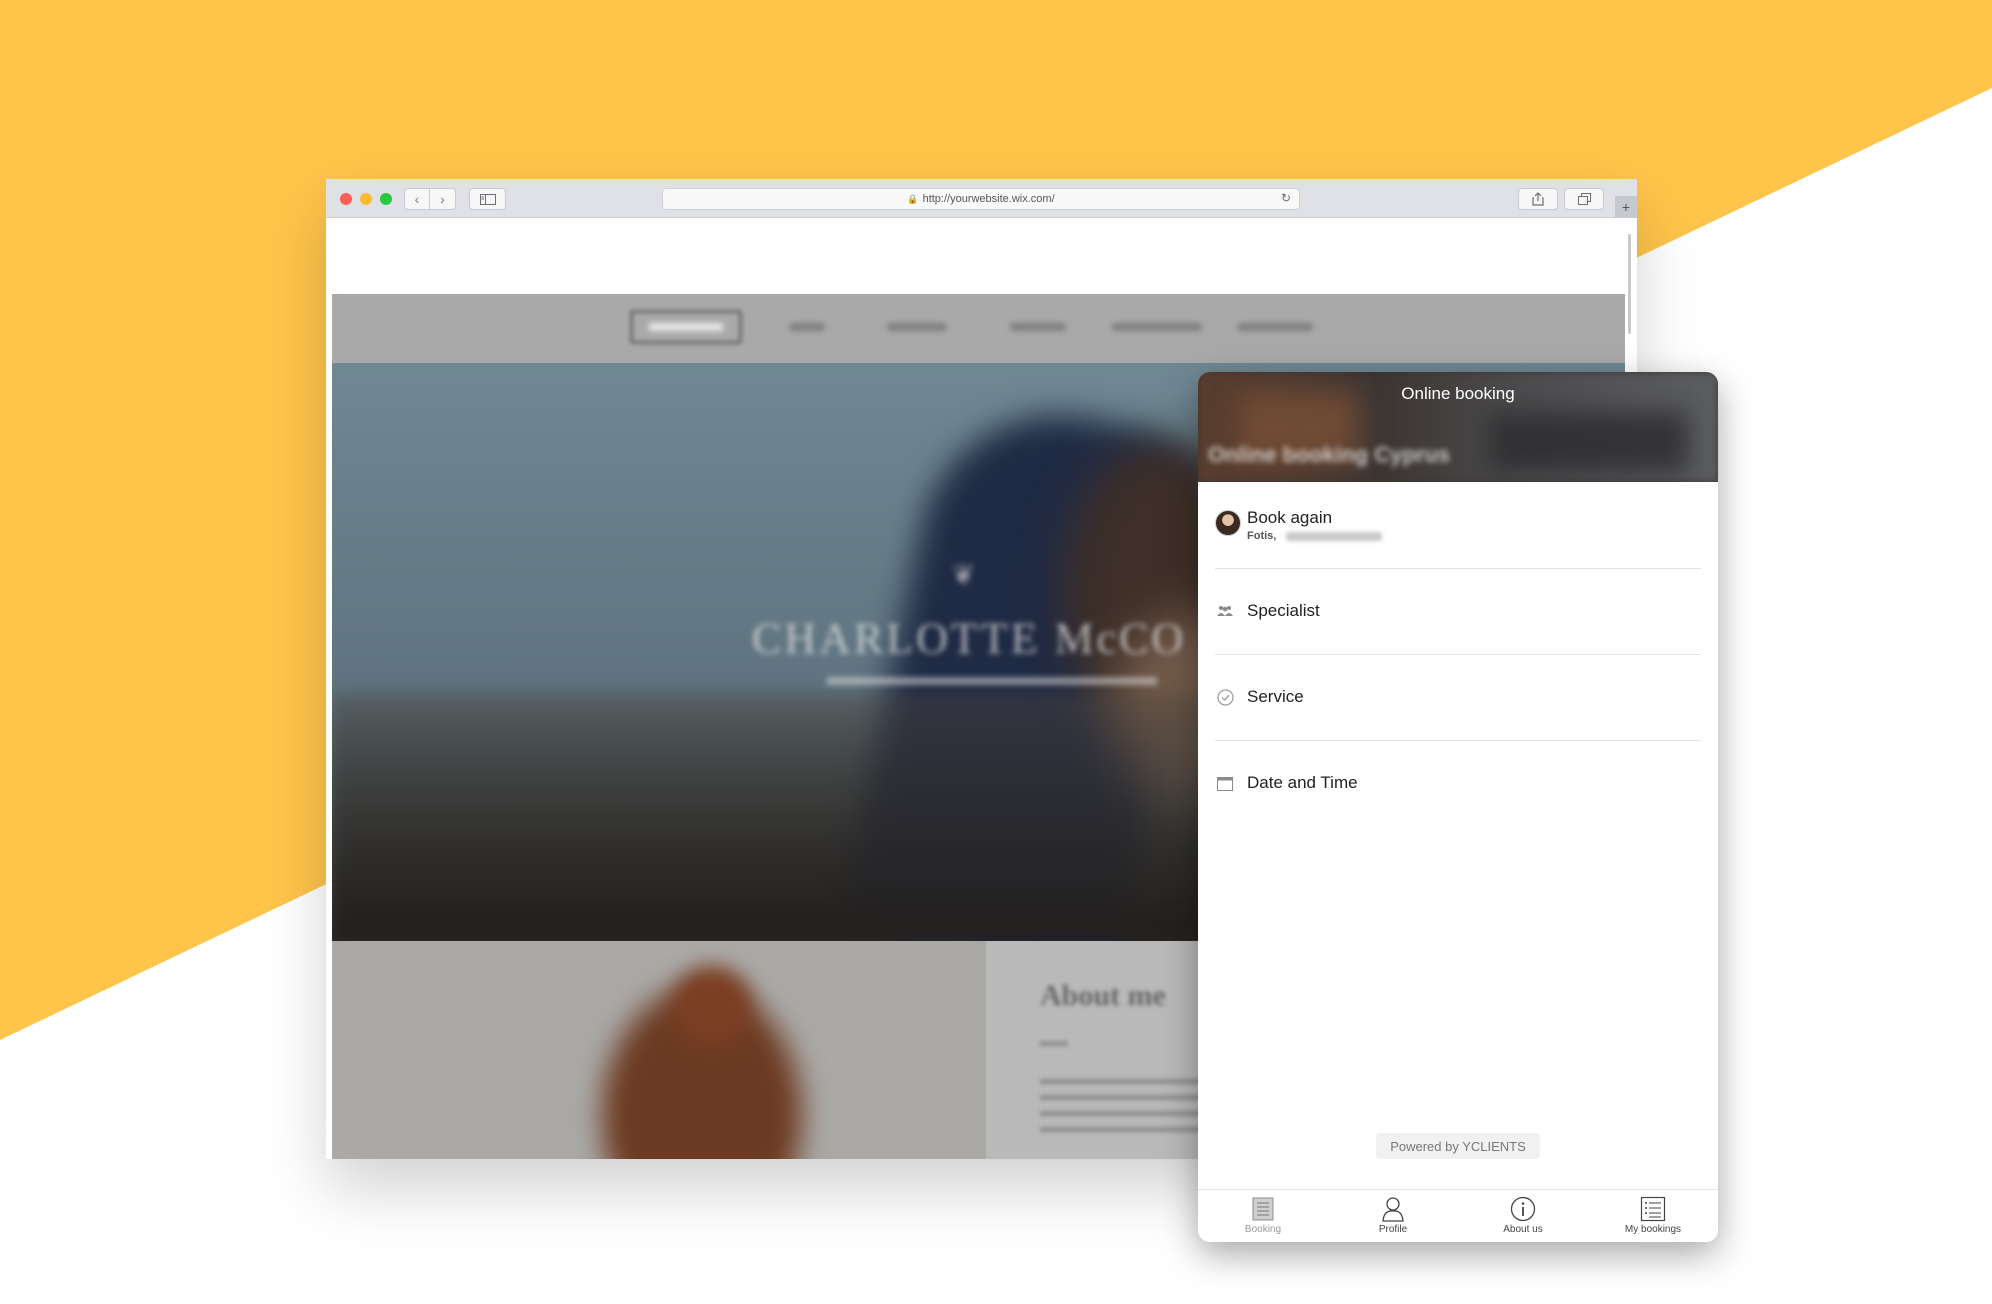 This screenshot has height=1304, width=1992. Describe the element at coordinates (988, 199) in the screenshot. I see `url-text: http://yourwebsite.wix.com/` at that location.